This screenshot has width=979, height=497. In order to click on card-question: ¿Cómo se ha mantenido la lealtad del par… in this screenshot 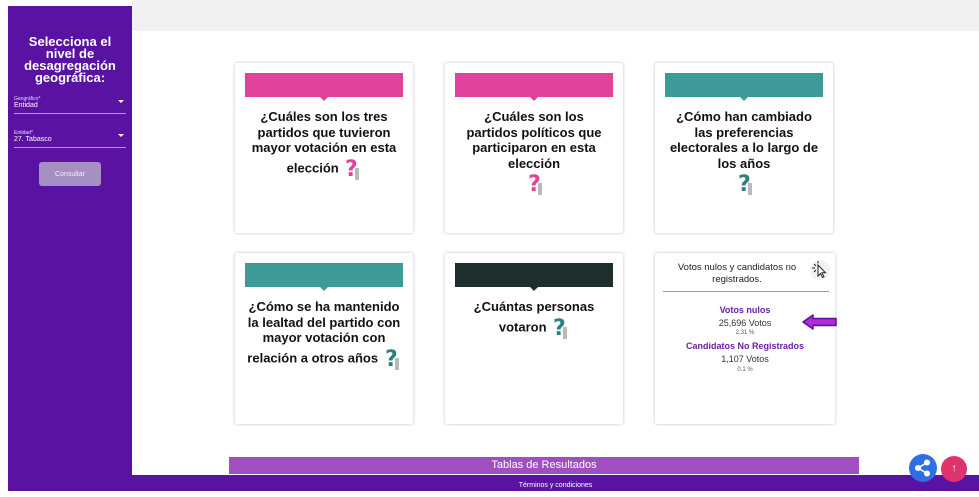, I will do `click(324, 335)`.